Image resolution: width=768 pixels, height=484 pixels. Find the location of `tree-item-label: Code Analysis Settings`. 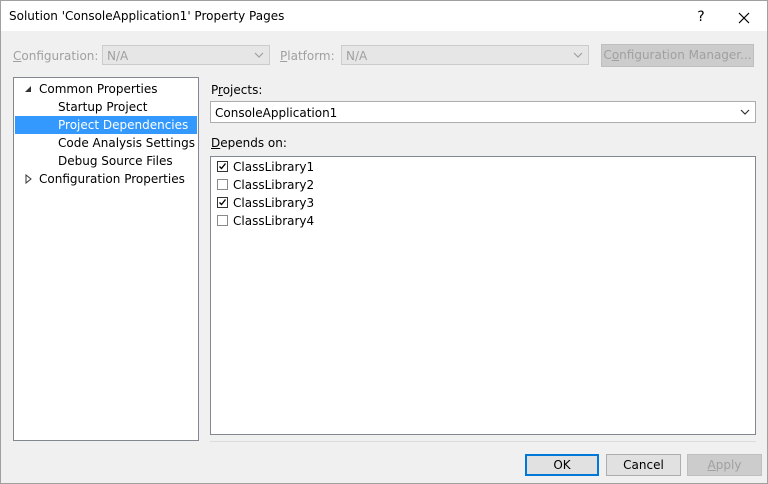

tree-item-label: Code Analysis Settings is located at coordinates (127, 143).